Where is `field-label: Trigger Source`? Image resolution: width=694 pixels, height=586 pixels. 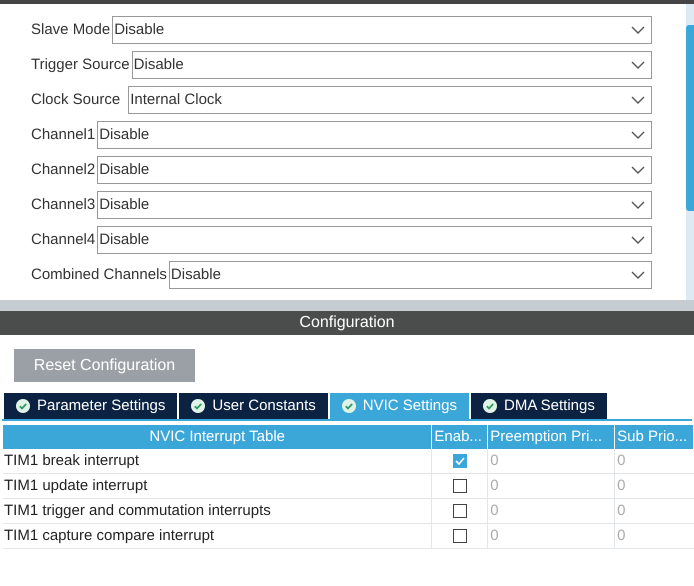
field-label: Trigger Source is located at coordinates (80, 64).